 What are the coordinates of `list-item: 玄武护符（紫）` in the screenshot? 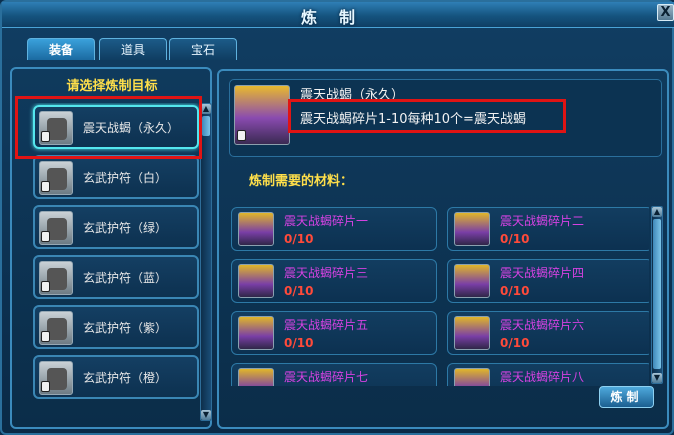 It's located at (116, 327).